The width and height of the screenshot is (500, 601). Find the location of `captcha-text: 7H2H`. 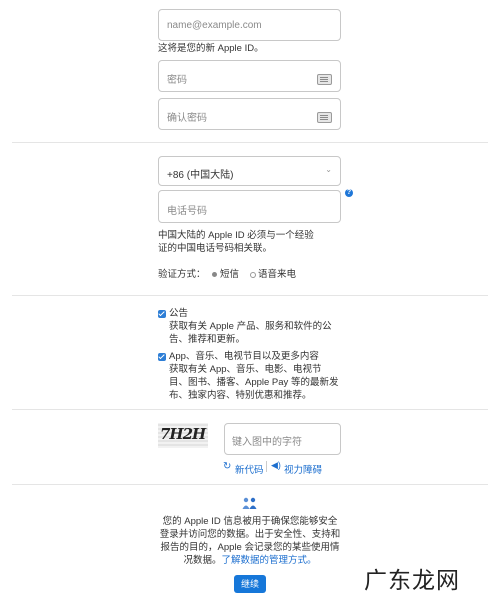

captcha-text: 7H2H is located at coordinates (183, 434).